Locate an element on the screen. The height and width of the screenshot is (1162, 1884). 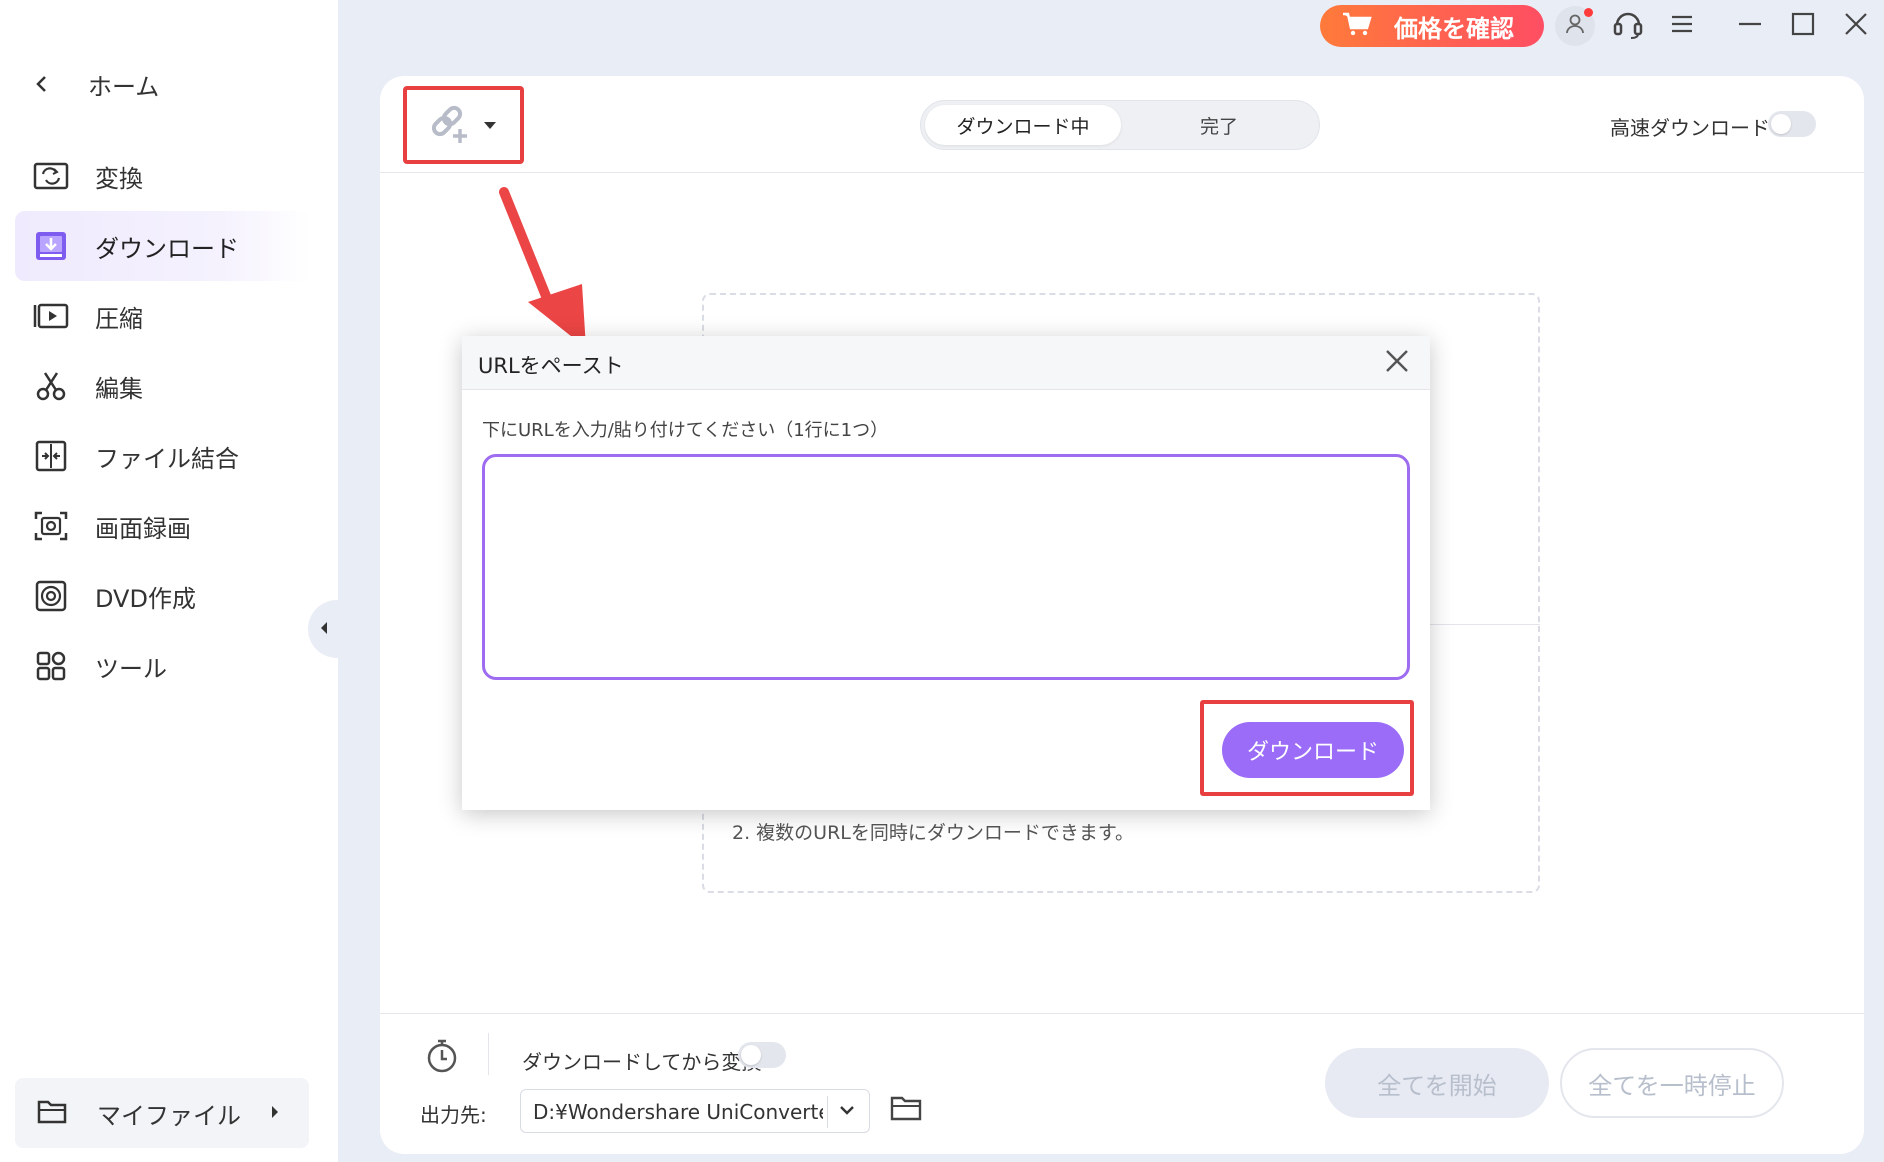
sidebar-nav: 変換 ダウンロード 圧縮 編集 ファイル結合 画面録画 DVD作成 ツール is located at coordinates (163, 421).